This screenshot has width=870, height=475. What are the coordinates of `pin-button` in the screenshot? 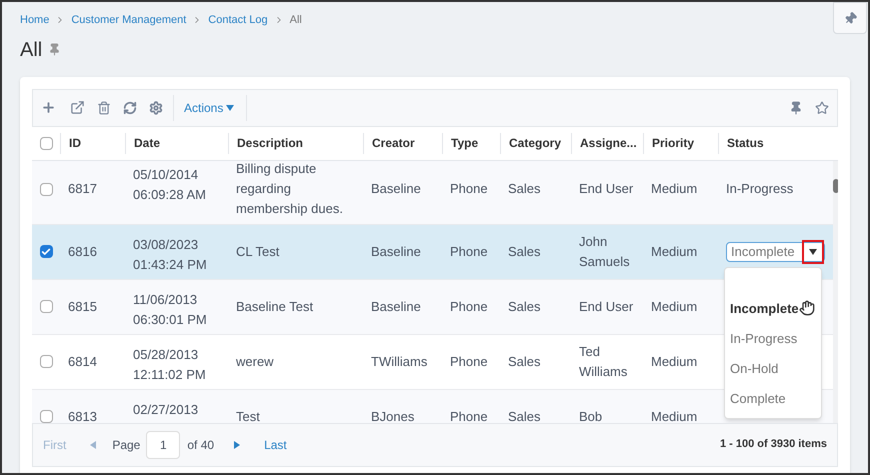 It's located at (850, 18).